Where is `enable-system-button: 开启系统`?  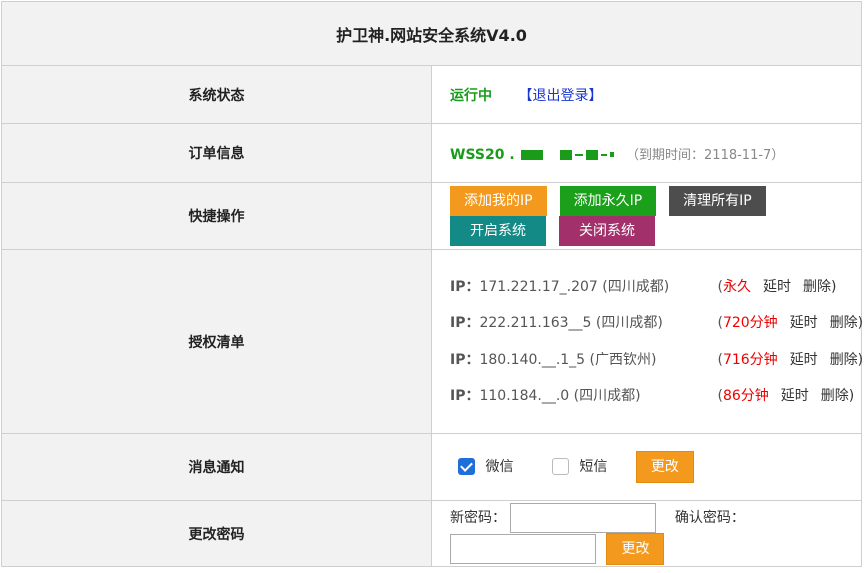 enable-system-button: 开启系统 is located at coordinates (498, 231).